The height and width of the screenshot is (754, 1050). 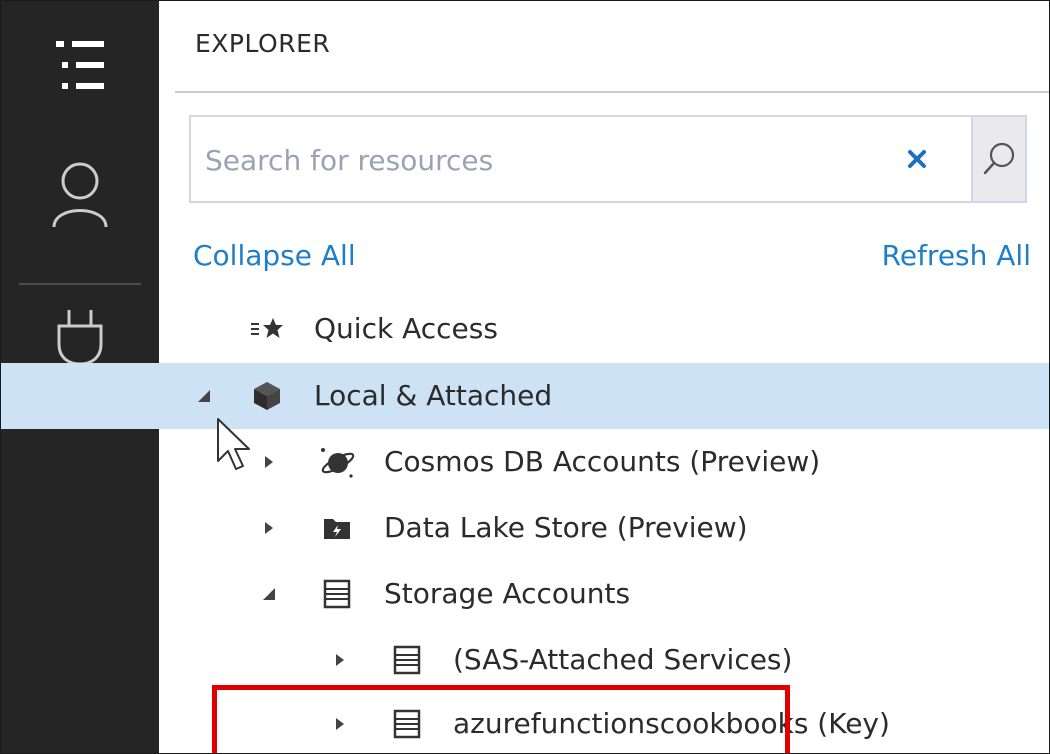 What do you see at coordinates (406, 328) in the screenshot?
I see `tree-item-label: Quick Access` at bounding box center [406, 328].